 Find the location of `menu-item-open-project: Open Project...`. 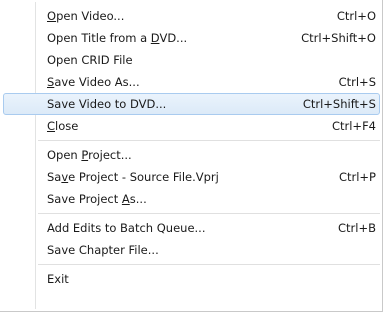

menu-item-open-project: Open Project... is located at coordinates (191, 155).